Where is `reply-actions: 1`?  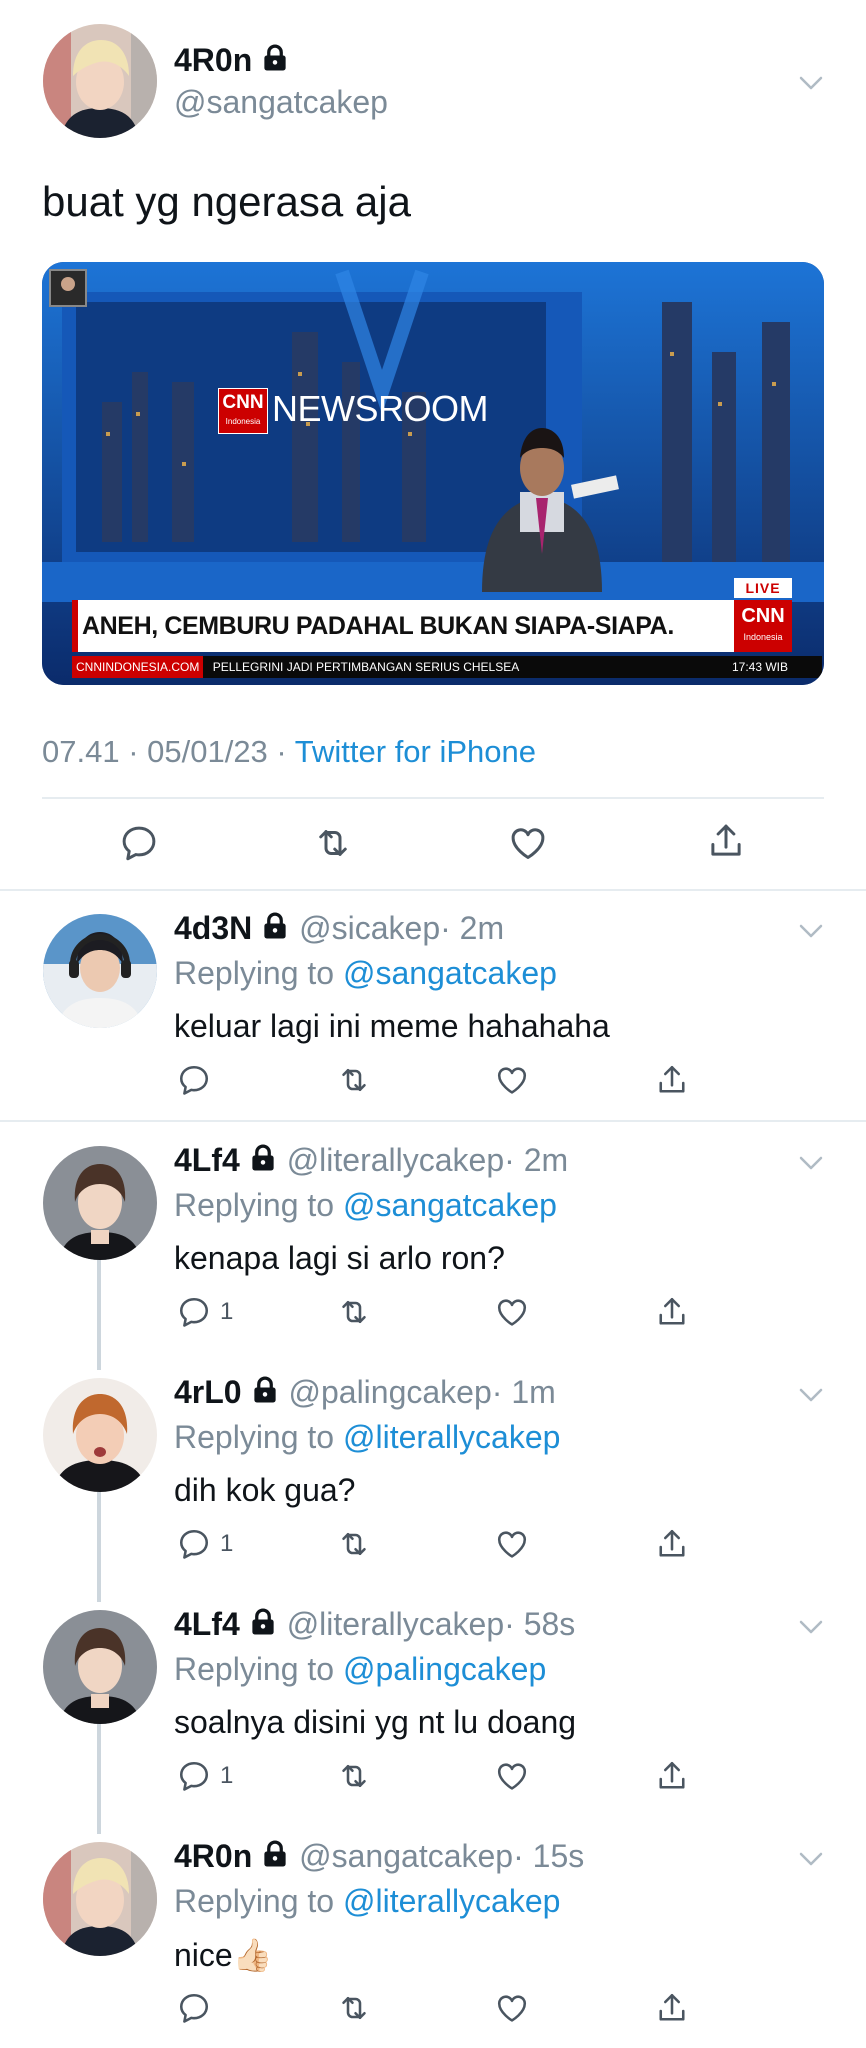
reply-actions: 1 is located at coordinates (433, 1782).